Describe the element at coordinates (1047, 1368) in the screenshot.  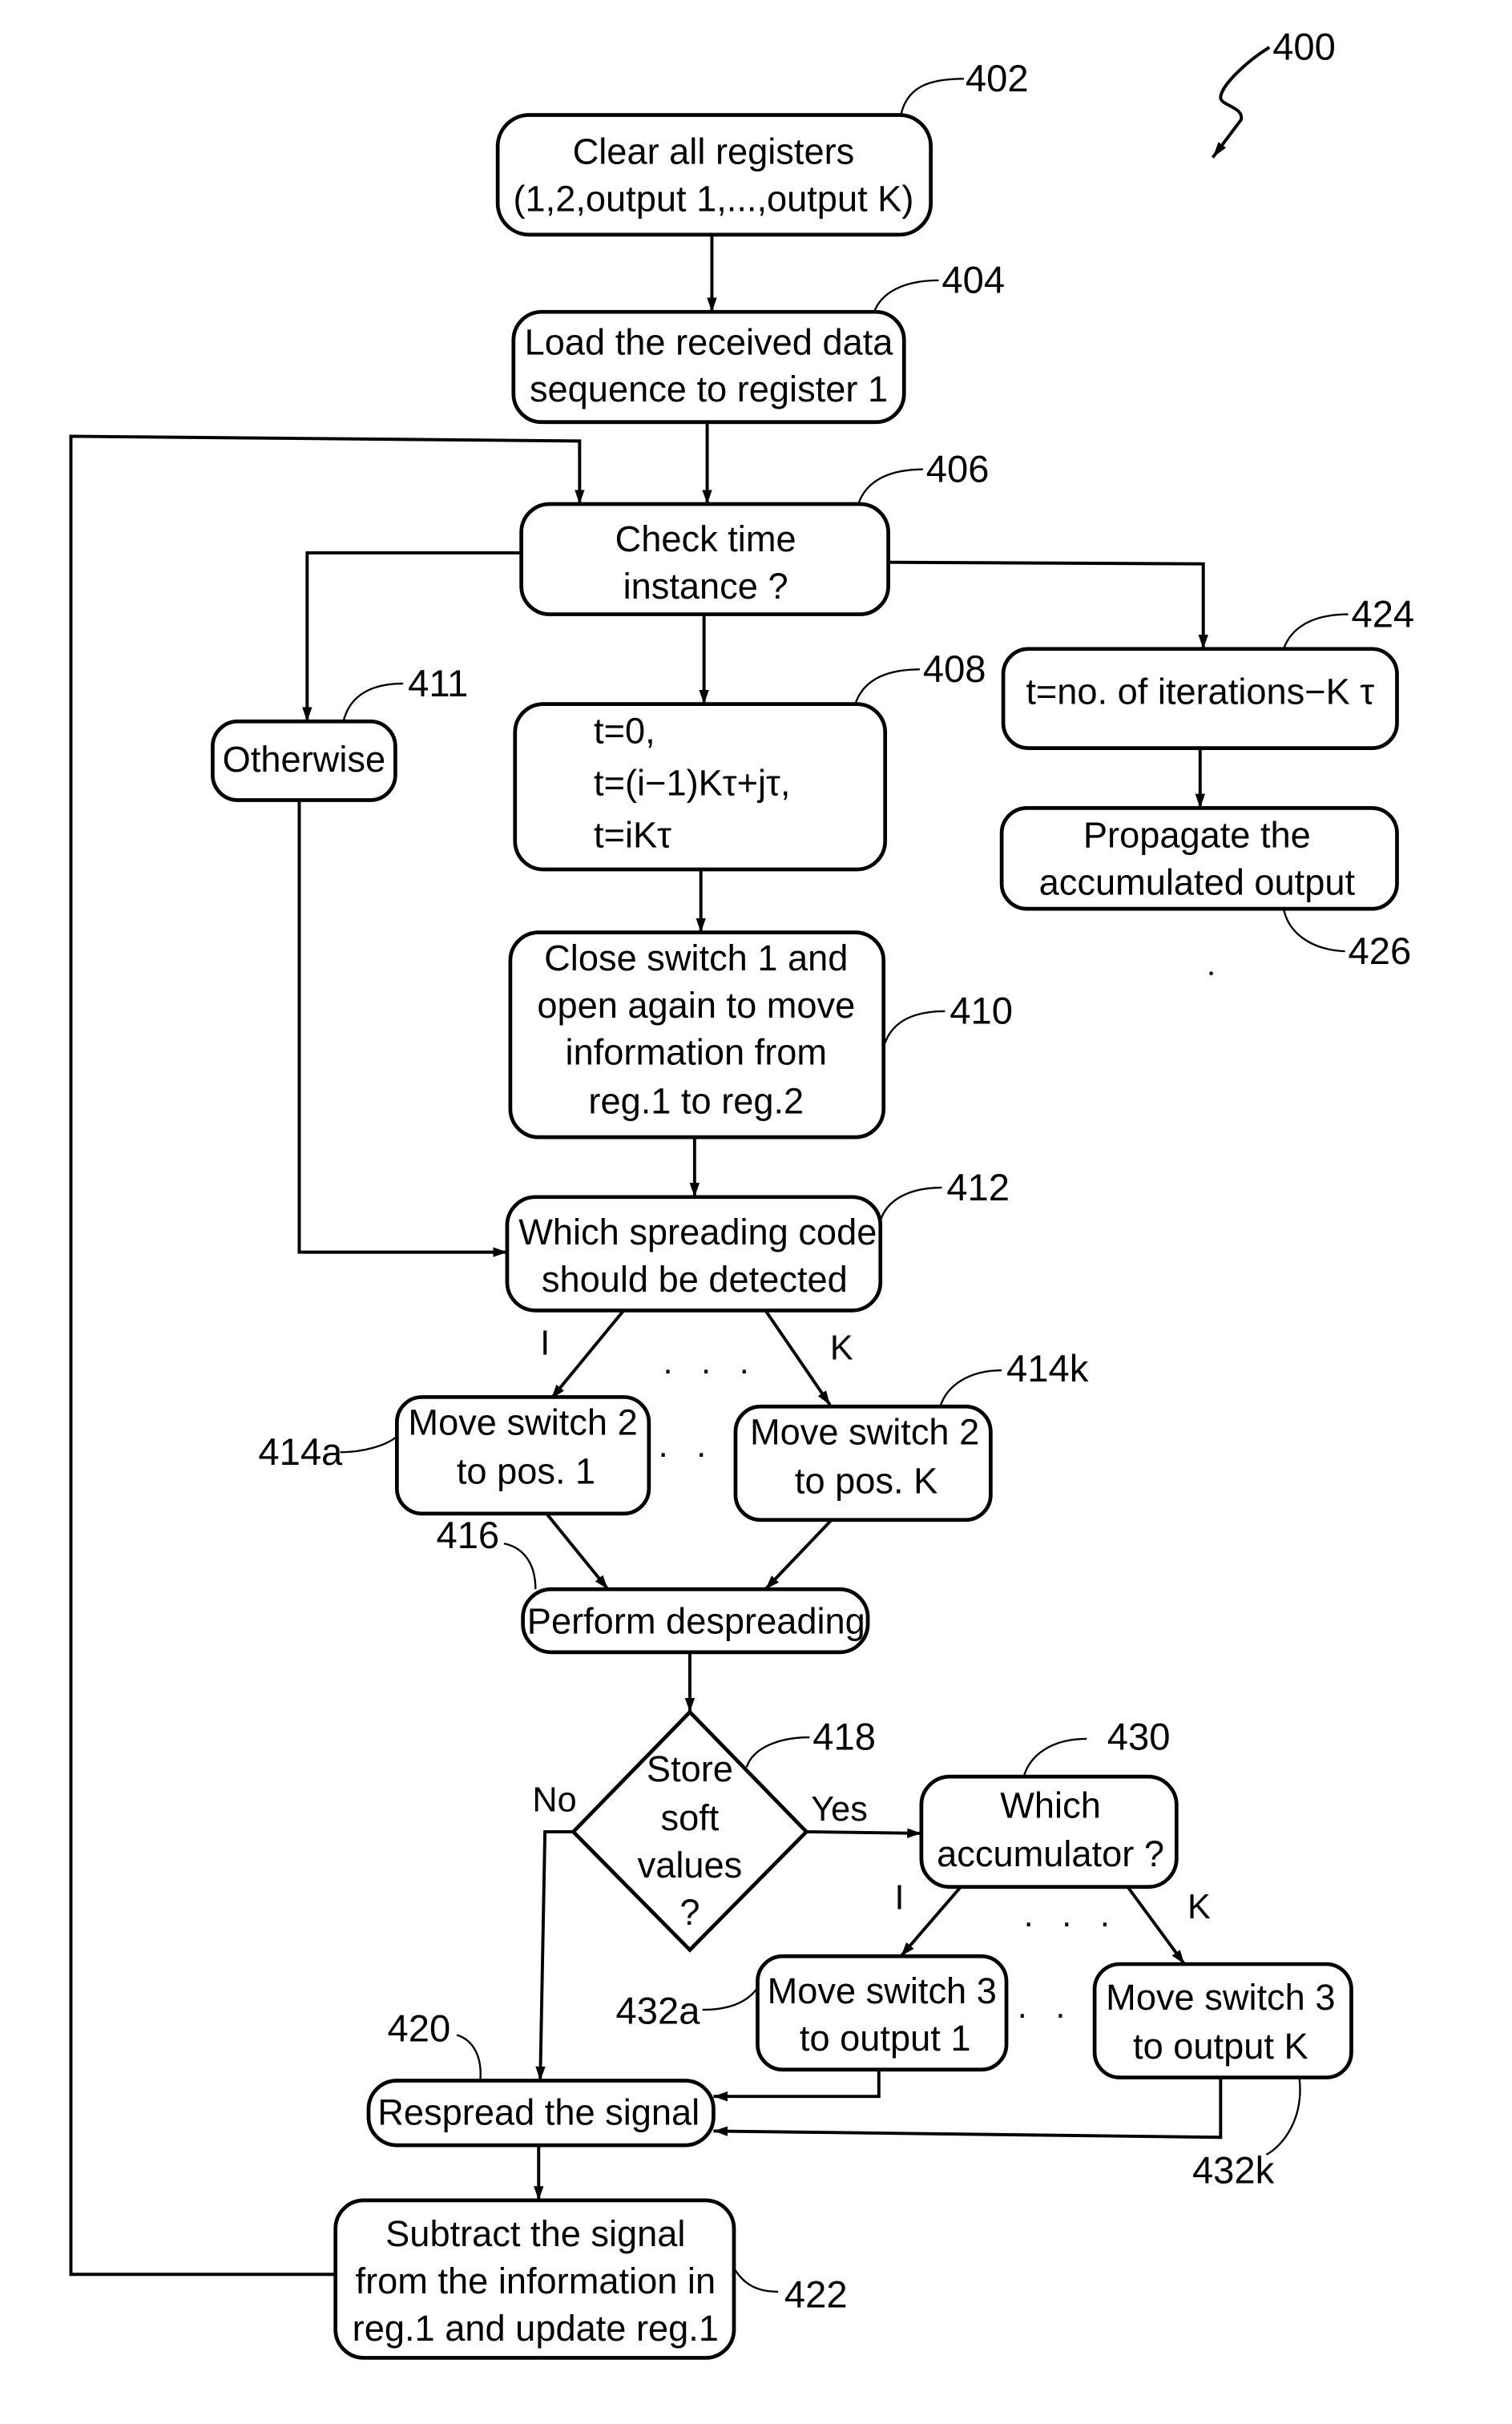
I see `ref-414k: 414k` at that location.